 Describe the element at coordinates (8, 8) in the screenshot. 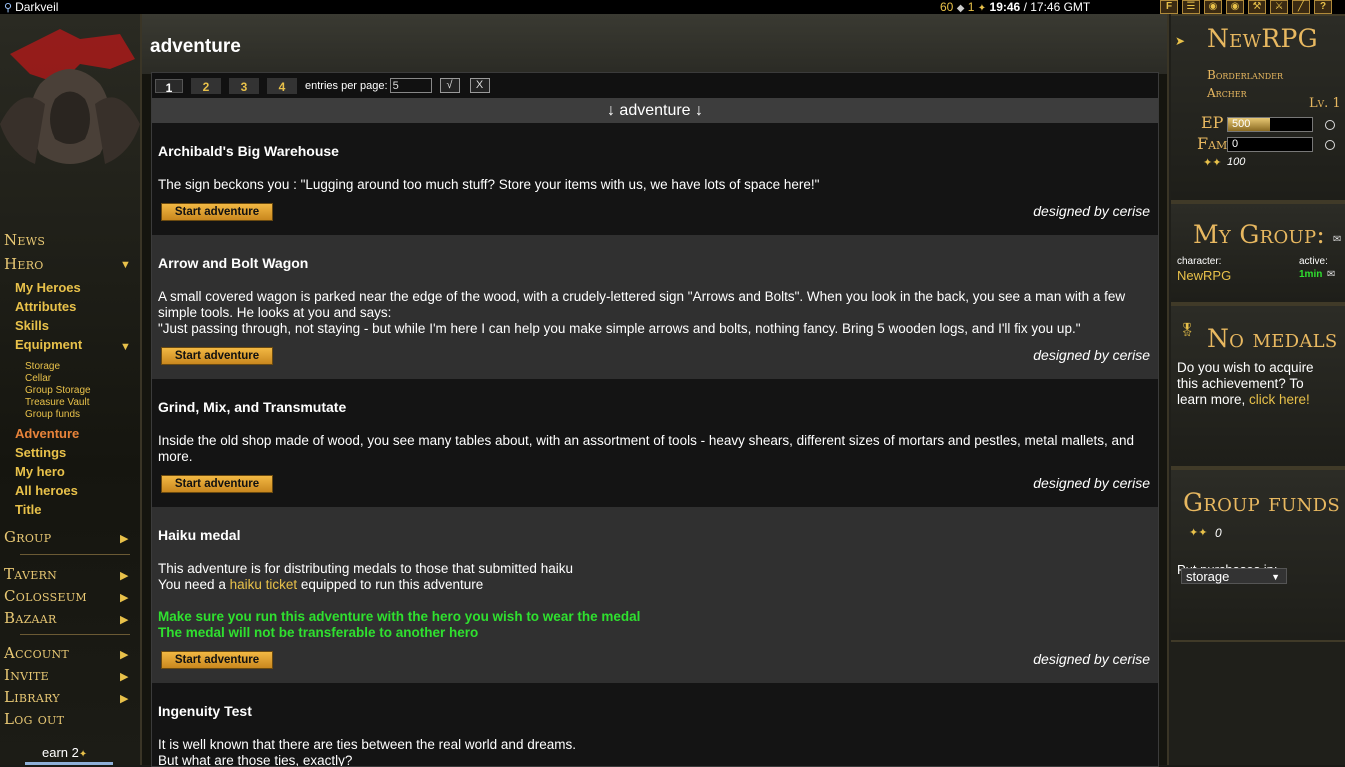

I see `search-icon: ⚲` at that location.